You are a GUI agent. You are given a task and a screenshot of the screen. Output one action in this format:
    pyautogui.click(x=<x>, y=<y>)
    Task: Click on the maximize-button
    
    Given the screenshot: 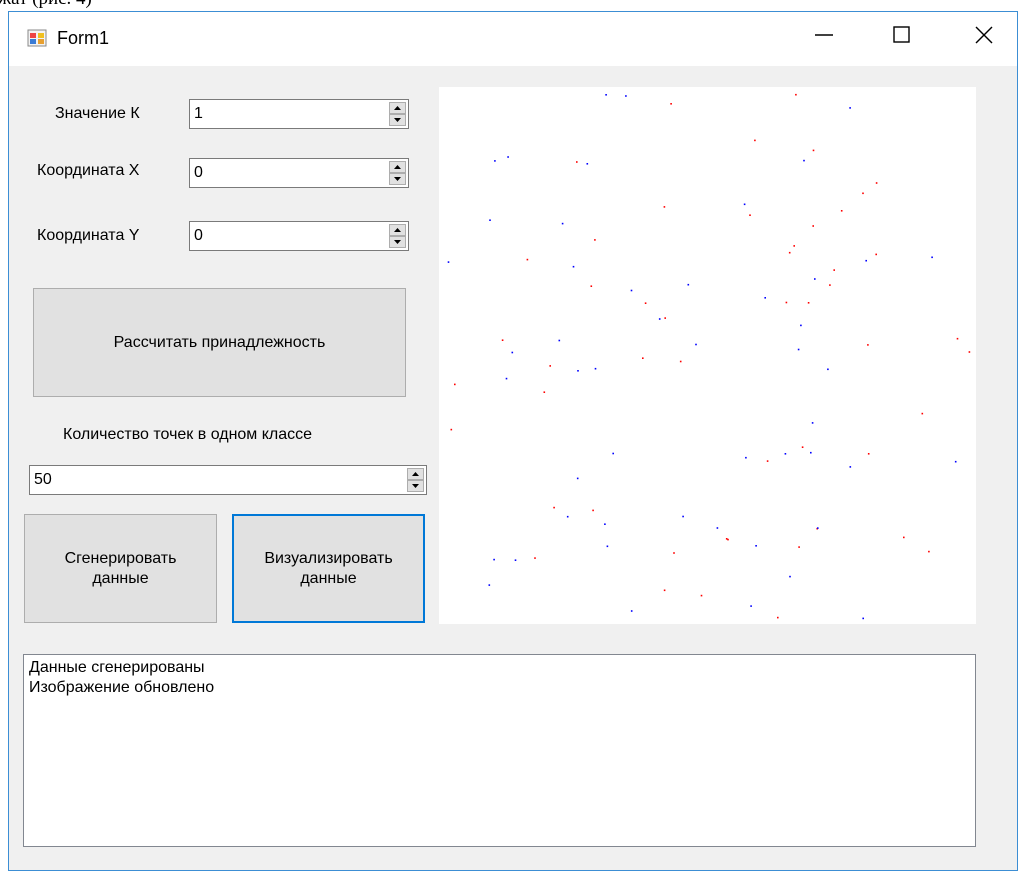 What is the action you would take?
    pyautogui.click(x=902, y=35)
    